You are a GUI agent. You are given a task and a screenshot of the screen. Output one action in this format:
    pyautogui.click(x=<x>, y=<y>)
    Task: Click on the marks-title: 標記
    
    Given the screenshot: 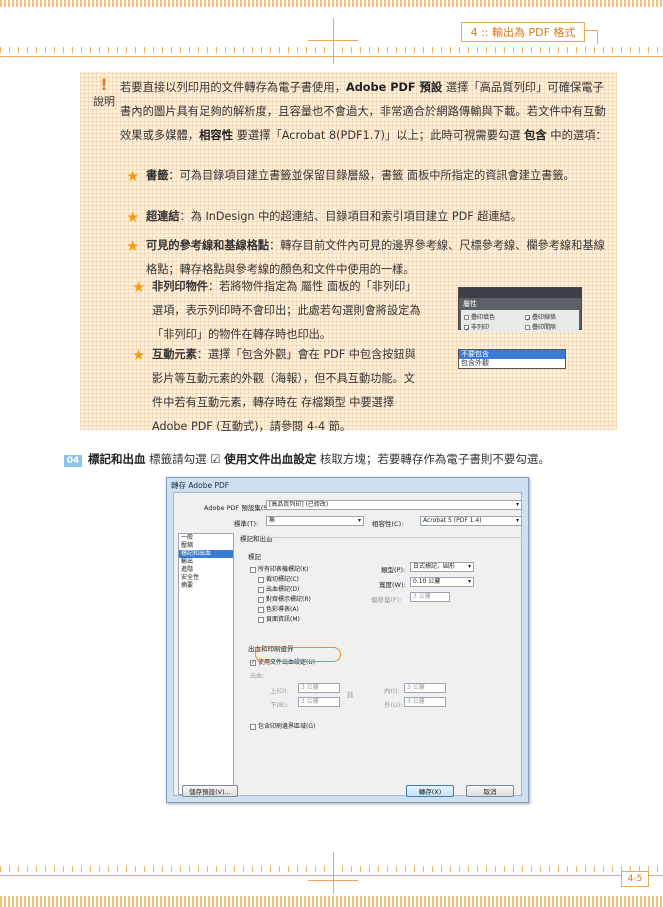 What is the action you would take?
    pyautogui.click(x=254, y=557)
    